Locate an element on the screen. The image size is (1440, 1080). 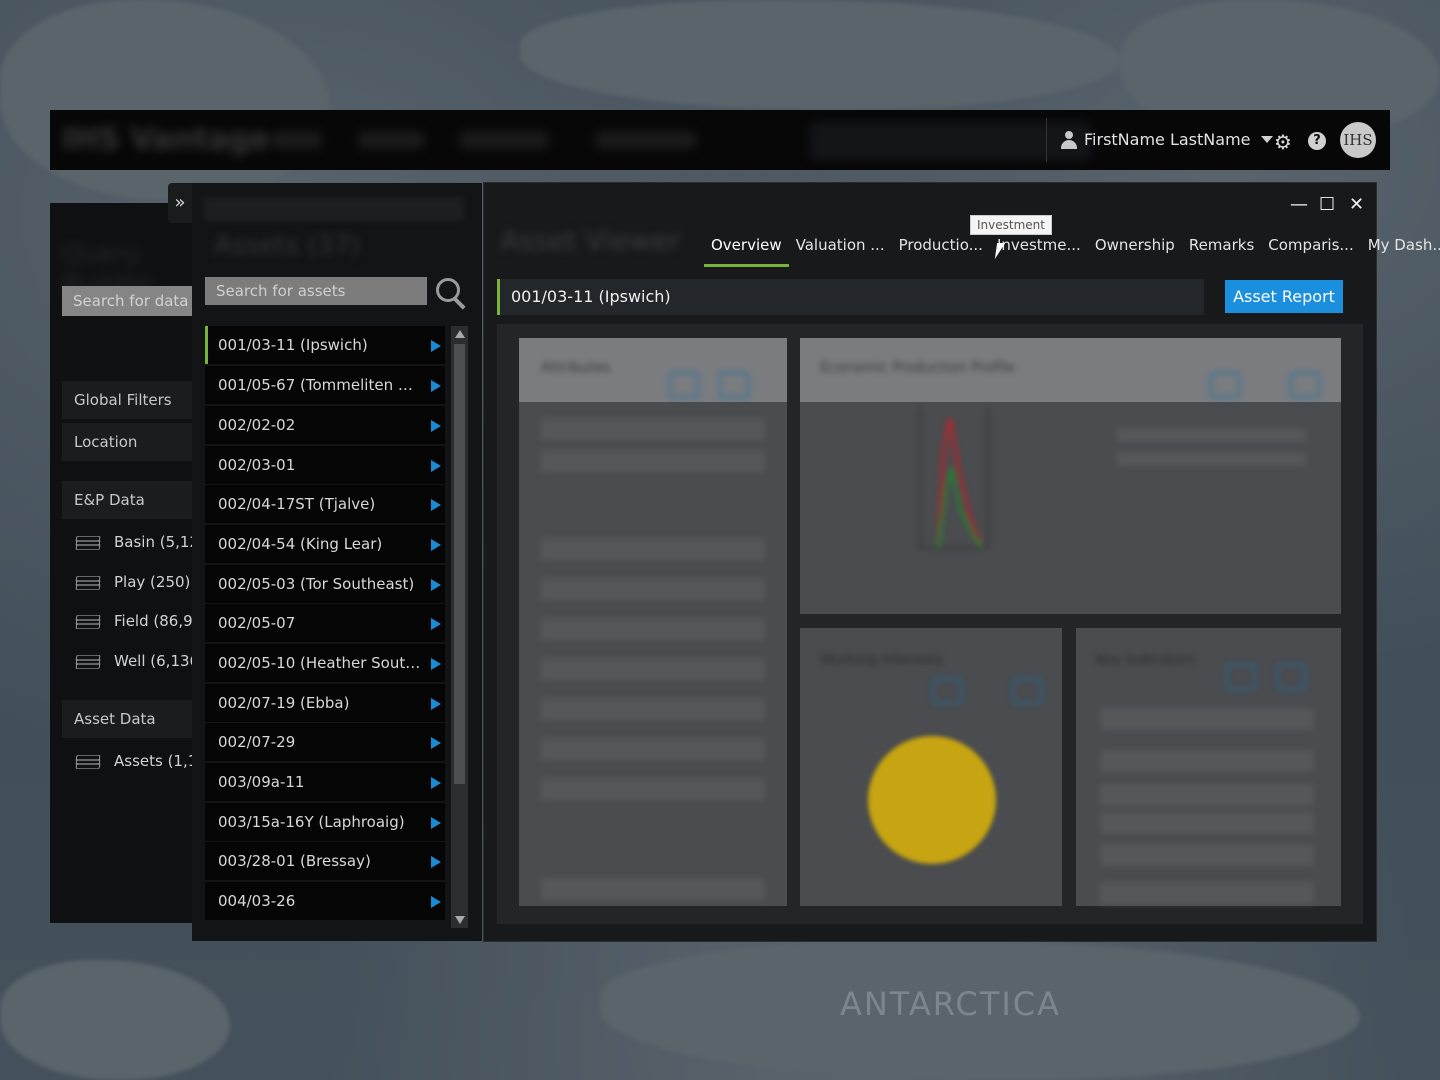
chevron-down-icon is located at coordinates (1266, 139).